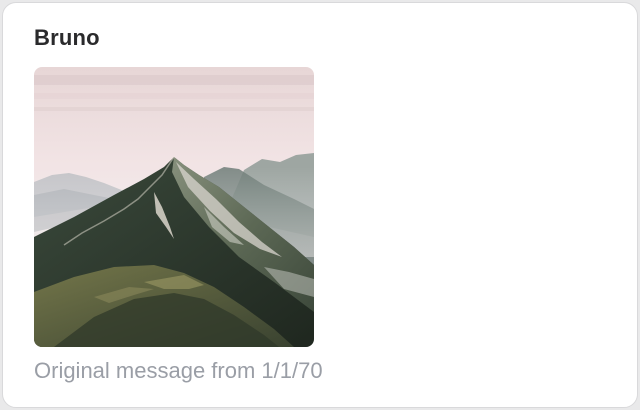  What do you see at coordinates (178, 370) in the screenshot?
I see `original-message-caption: Original message from 1/1/70` at bounding box center [178, 370].